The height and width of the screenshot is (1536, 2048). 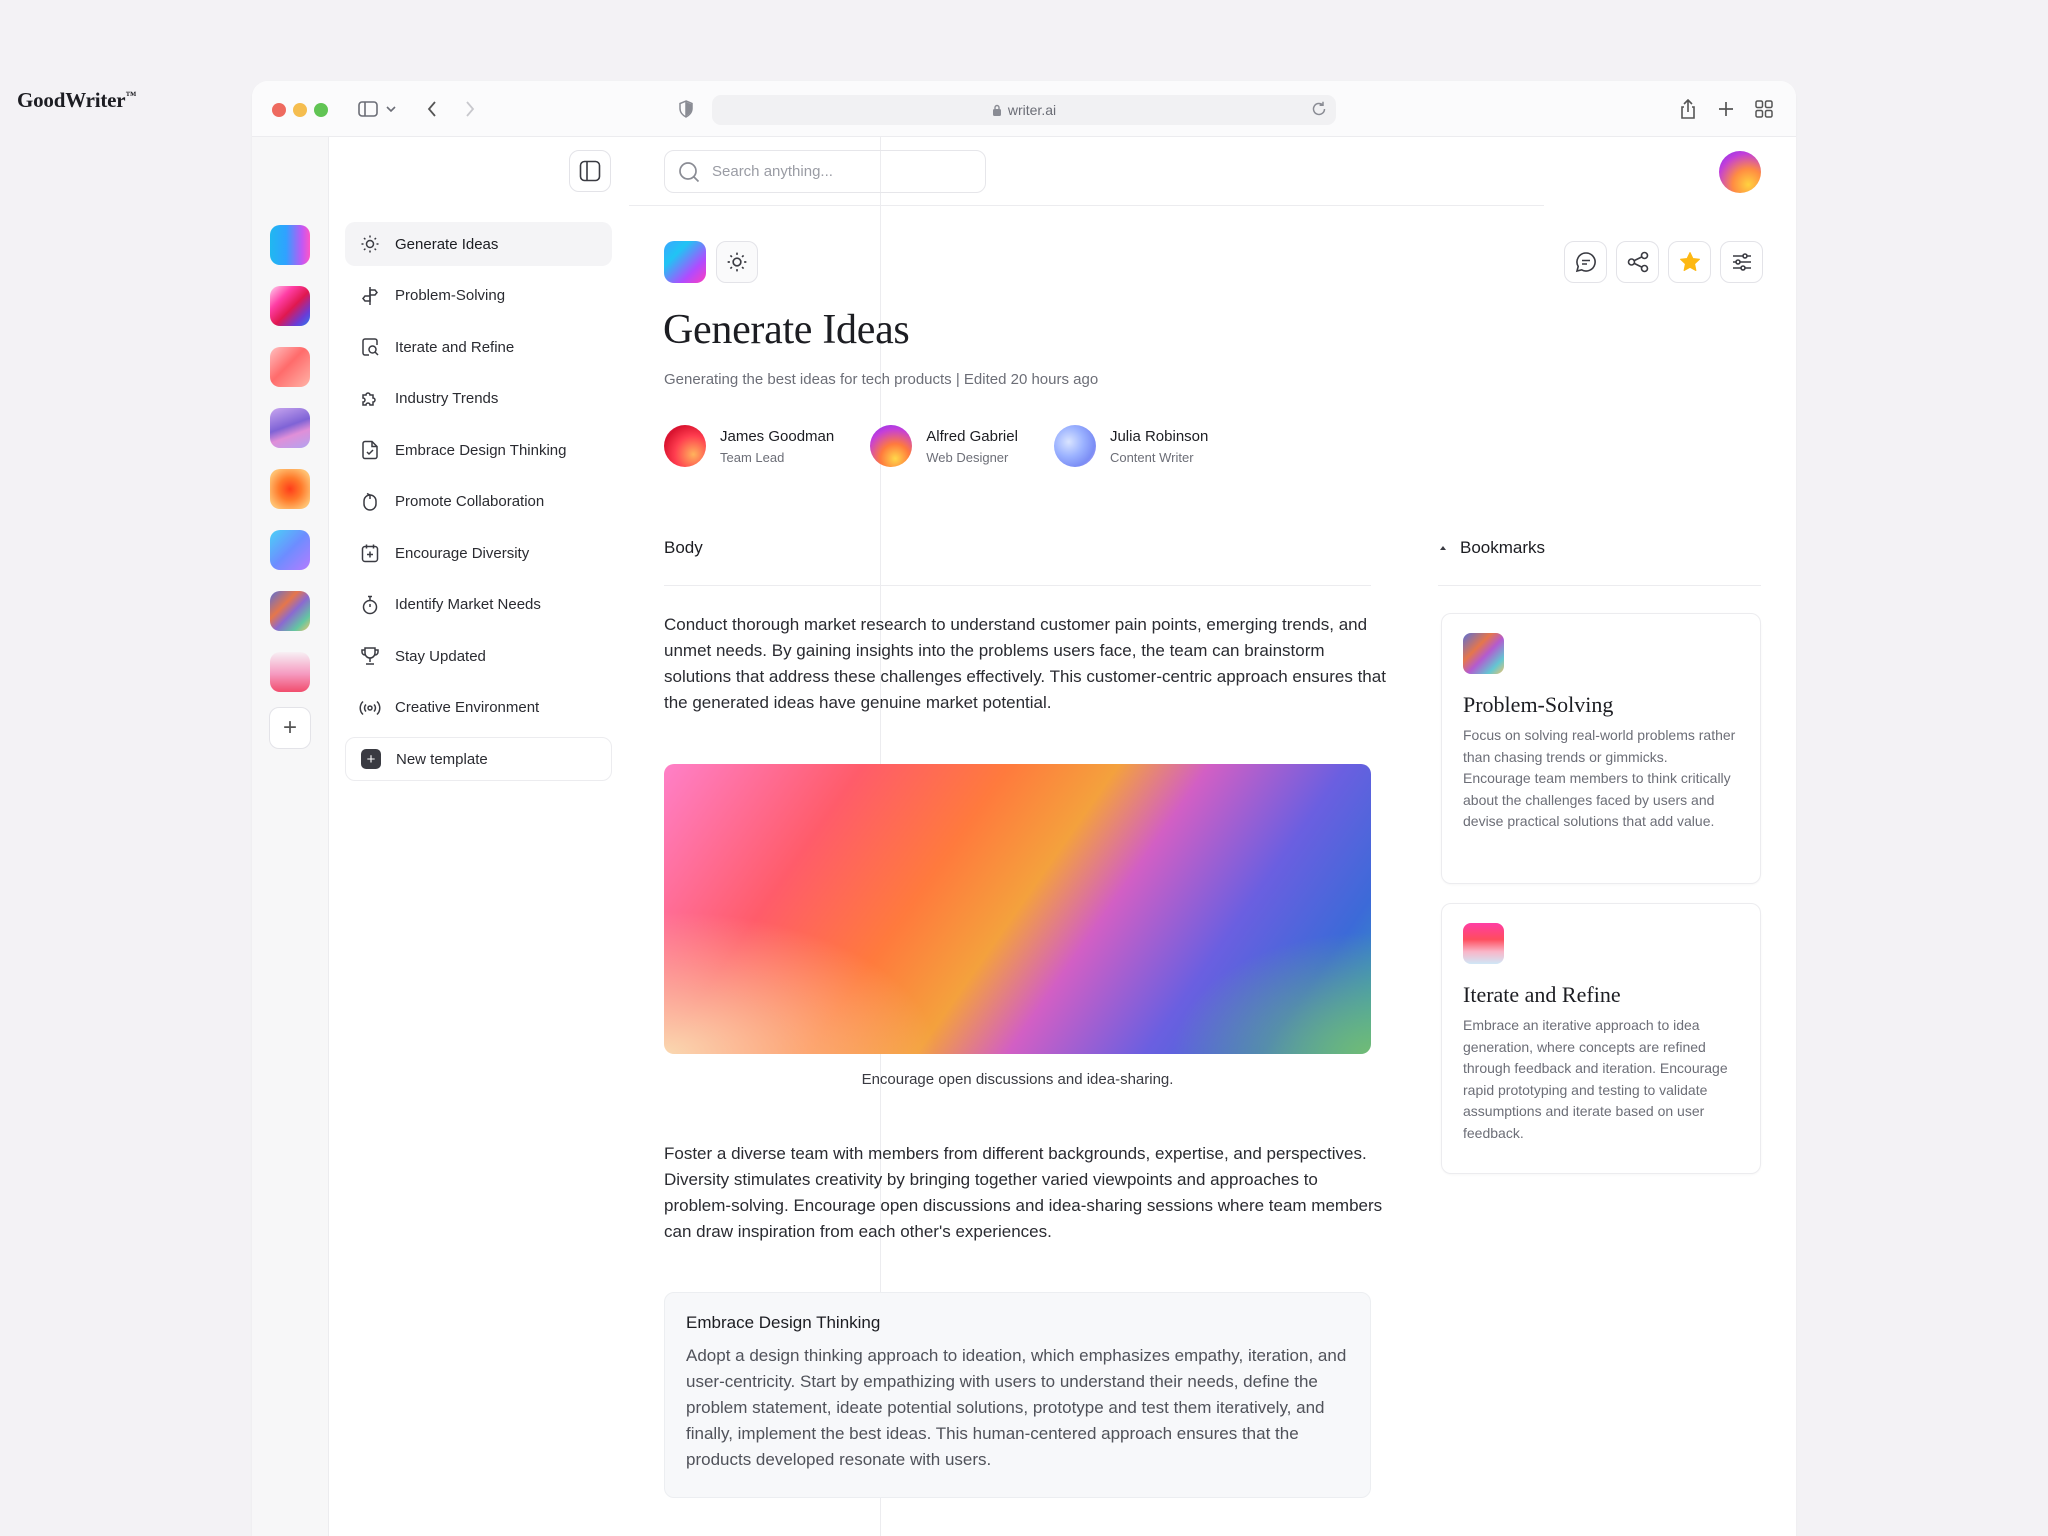 I want to click on plus-square-icon: +, so click(x=371, y=759).